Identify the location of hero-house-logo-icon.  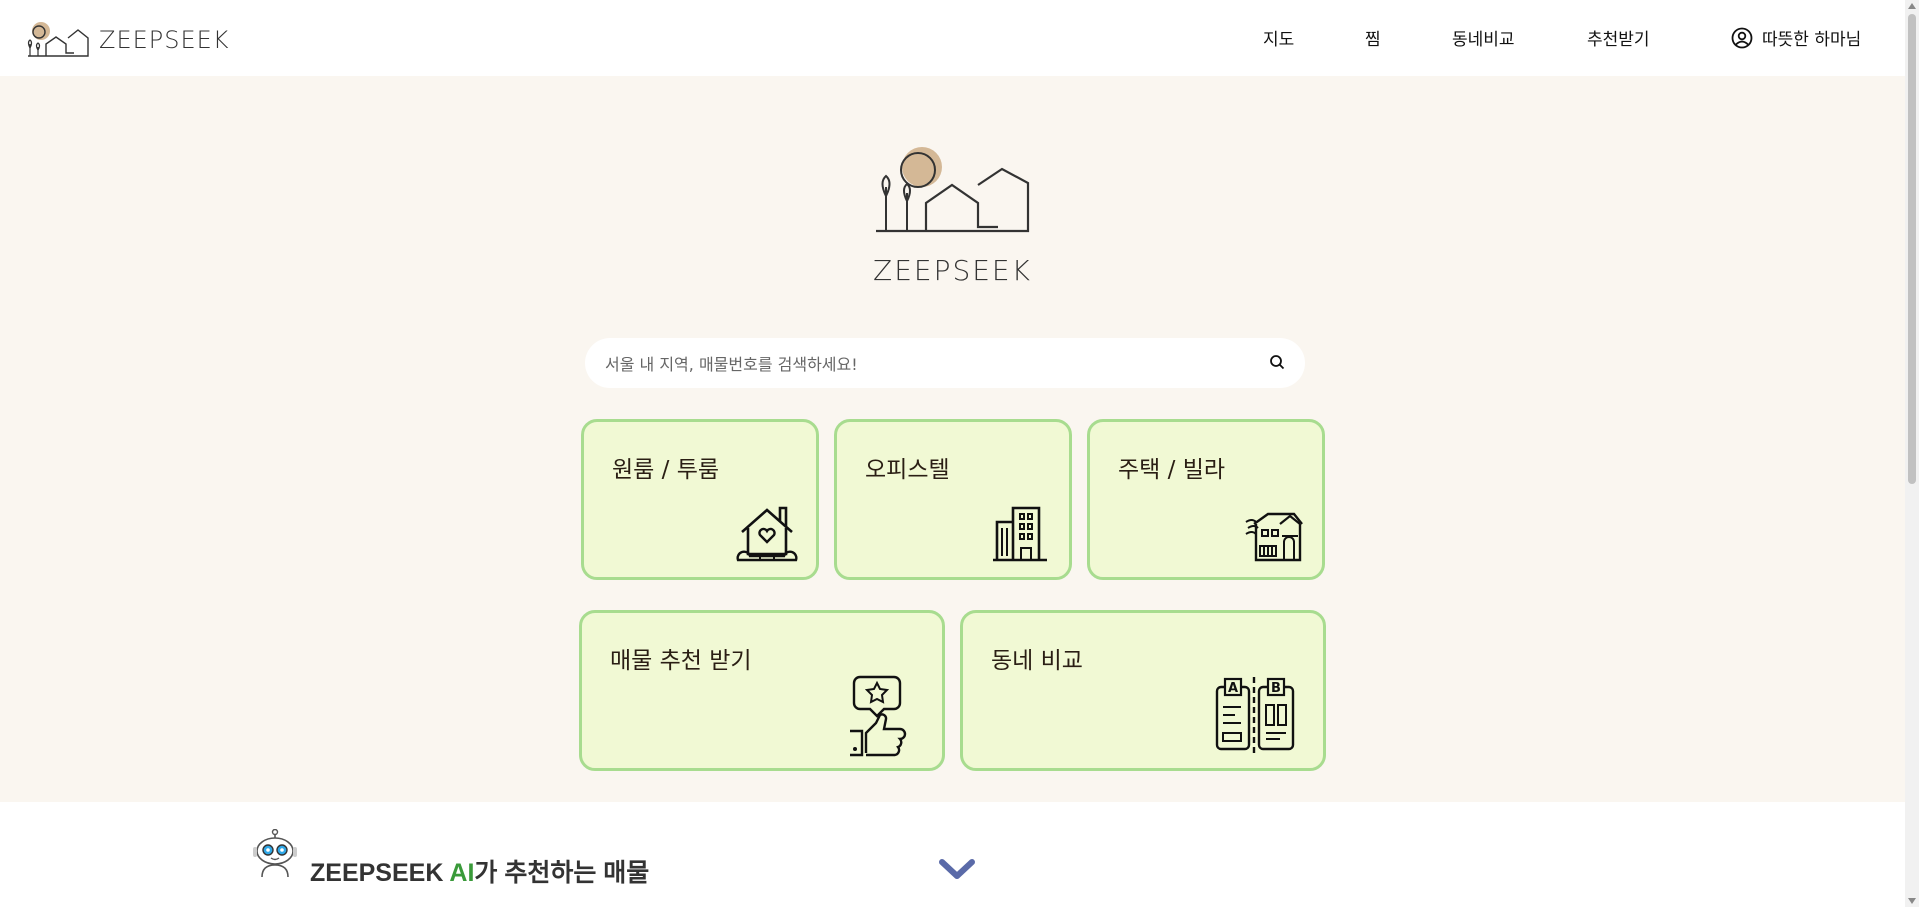
(953, 190).